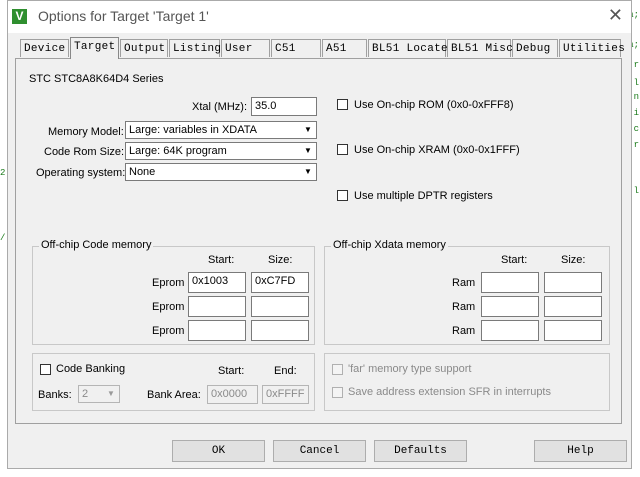 This screenshot has width=640, height=477. I want to click on use-onchip-rom-checkbox, so click(342, 104).